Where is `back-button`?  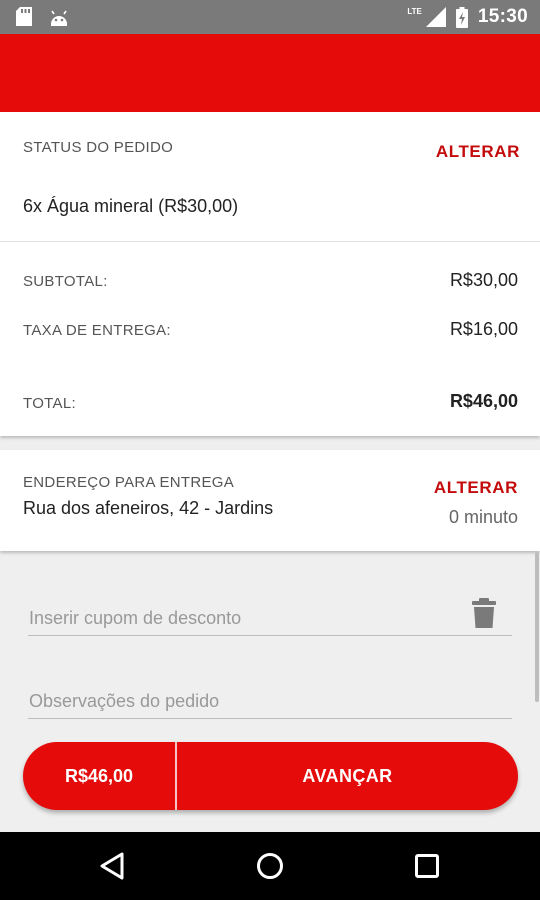 back-button is located at coordinates (112, 866).